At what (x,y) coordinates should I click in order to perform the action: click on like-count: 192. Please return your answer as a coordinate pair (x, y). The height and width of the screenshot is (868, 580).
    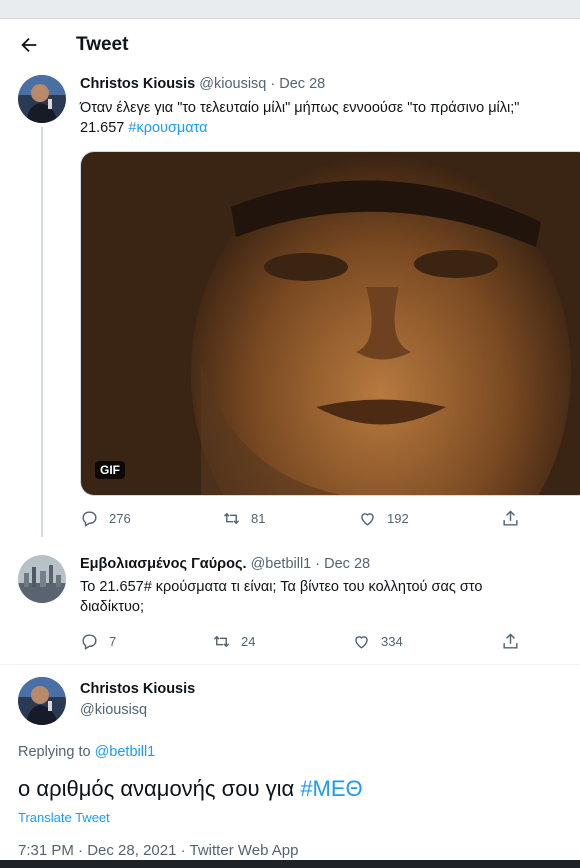
    Looking at the image, I should click on (398, 518).